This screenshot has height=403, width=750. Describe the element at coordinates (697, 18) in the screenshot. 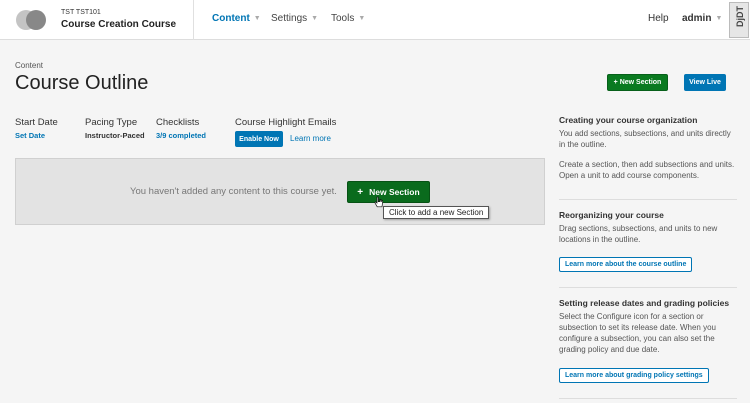

I see `user-name: admin` at that location.